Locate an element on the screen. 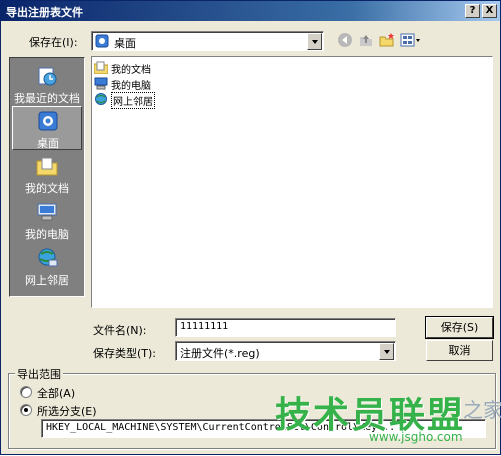 This screenshot has width=501, height=456. computer-icon is located at coordinates (101, 83).